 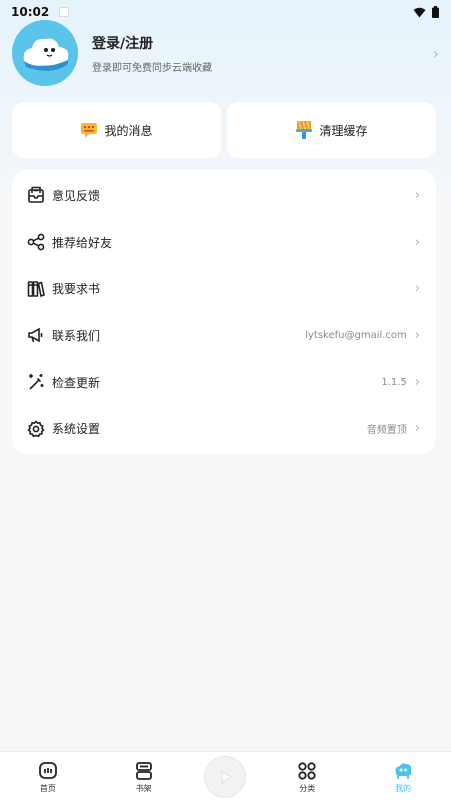 I want to click on megaphone-icon, so click(x=36, y=335).